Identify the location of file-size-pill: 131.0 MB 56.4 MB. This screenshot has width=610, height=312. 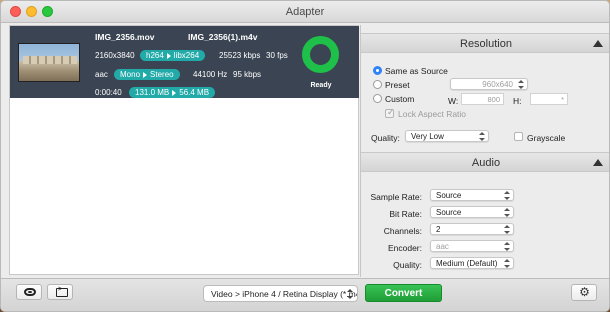
(172, 92).